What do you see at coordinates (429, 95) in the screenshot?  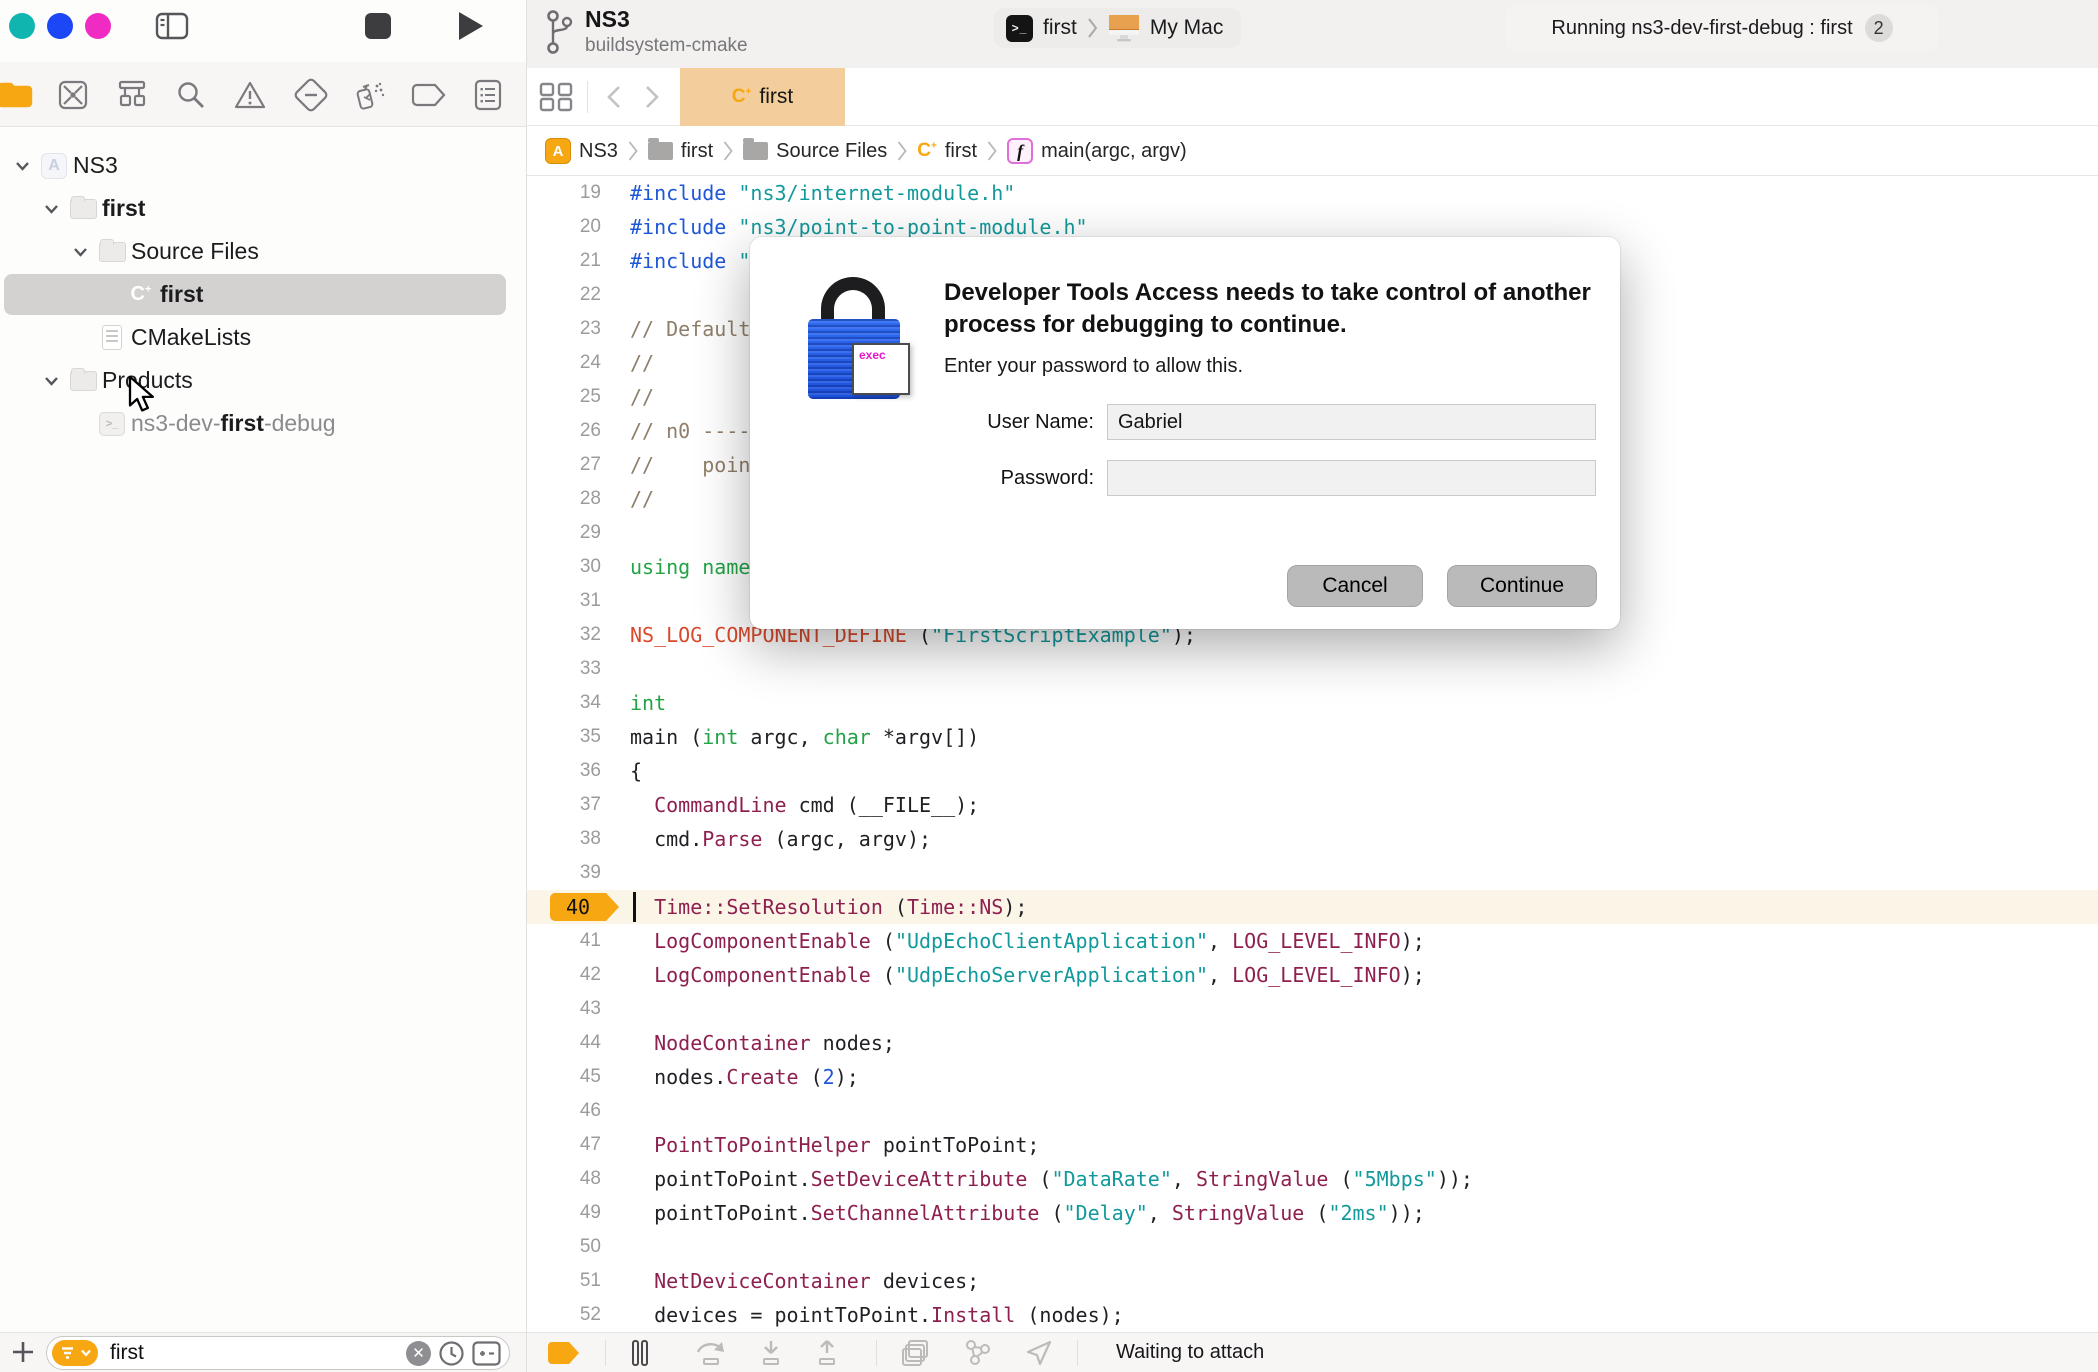 I see `breakpoint-navigator-icon` at bounding box center [429, 95].